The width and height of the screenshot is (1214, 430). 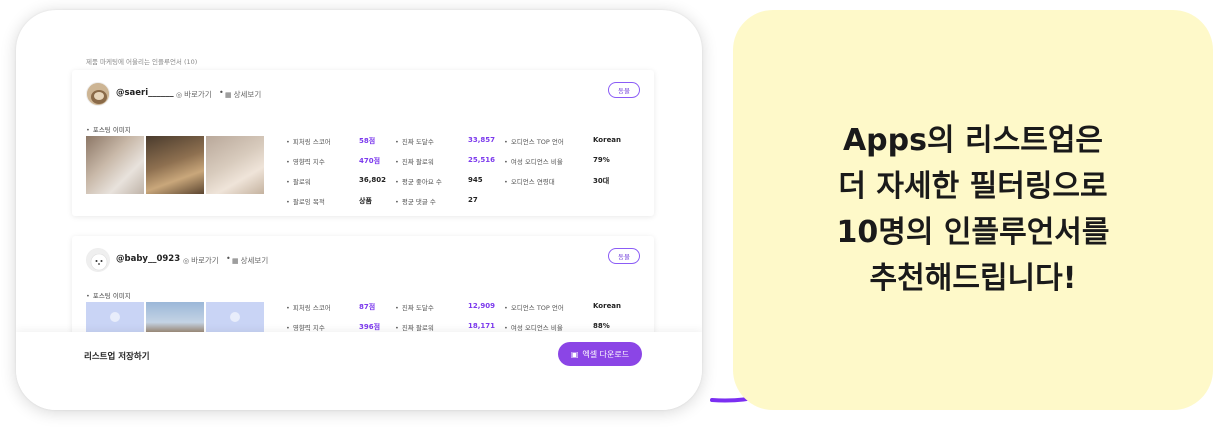 What do you see at coordinates (973, 232) in the screenshot?
I see `callout-line: 10명의 인플루언서를` at bounding box center [973, 232].